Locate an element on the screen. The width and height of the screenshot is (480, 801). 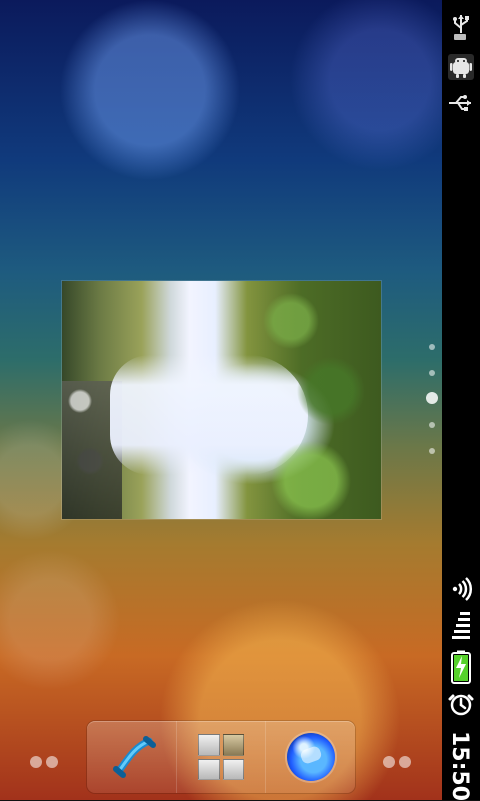
dock-app-drawer-button is located at coordinates (220, 757).